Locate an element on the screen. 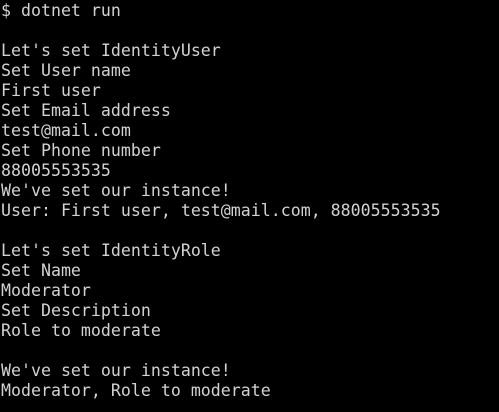 The width and height of the screenshot is (499, 412). input-echo-line: Role to moderate is located at coordinates (81, 330).